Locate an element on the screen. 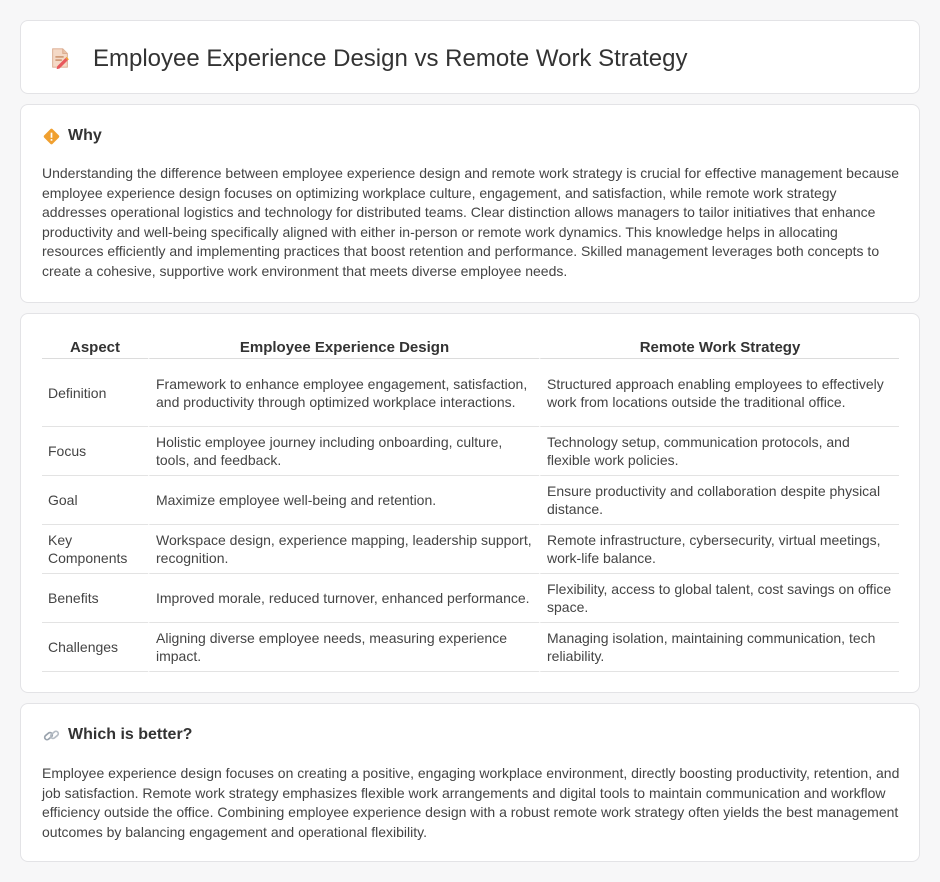  better-header: Which is better? is located at coordinates (117, 735).